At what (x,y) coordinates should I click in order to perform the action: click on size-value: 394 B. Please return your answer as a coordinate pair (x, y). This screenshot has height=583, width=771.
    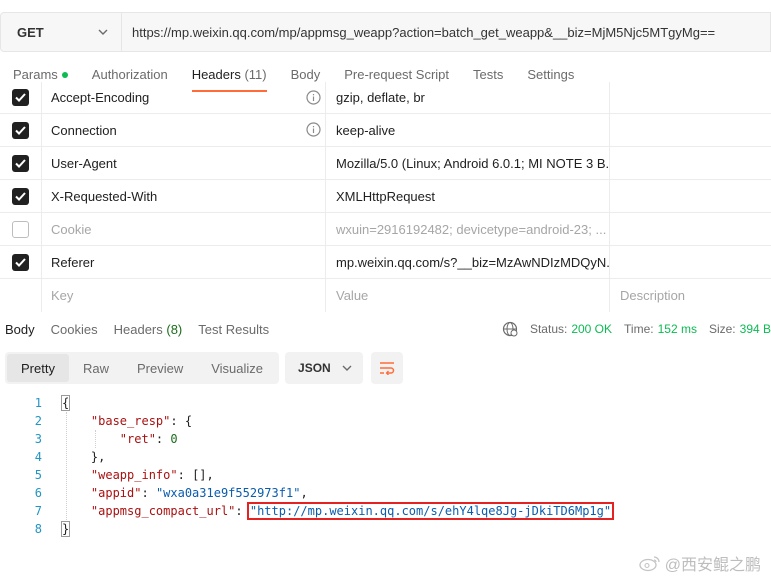
    Looking at the image, I should click on (755, 329).